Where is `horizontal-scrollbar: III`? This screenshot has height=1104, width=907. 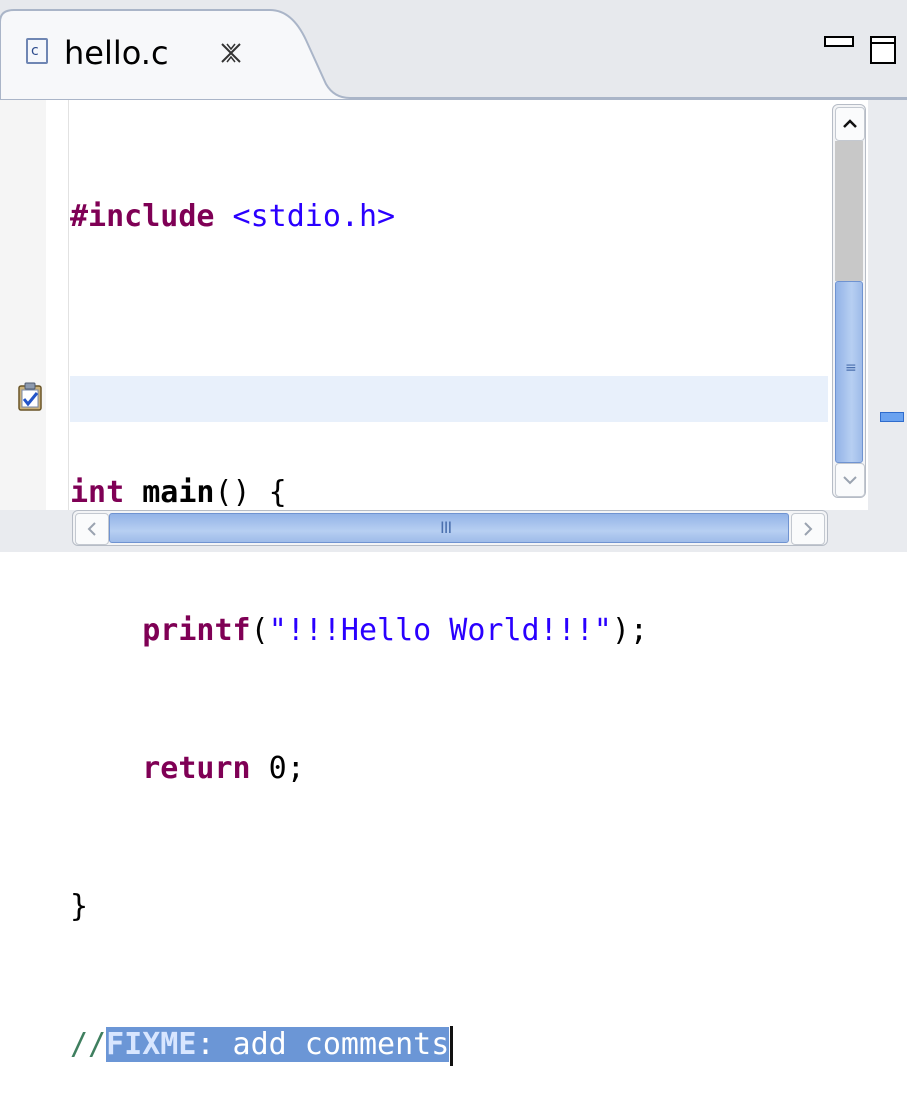
horizontal-scrollbar: III is located at coordinates (450, 528).